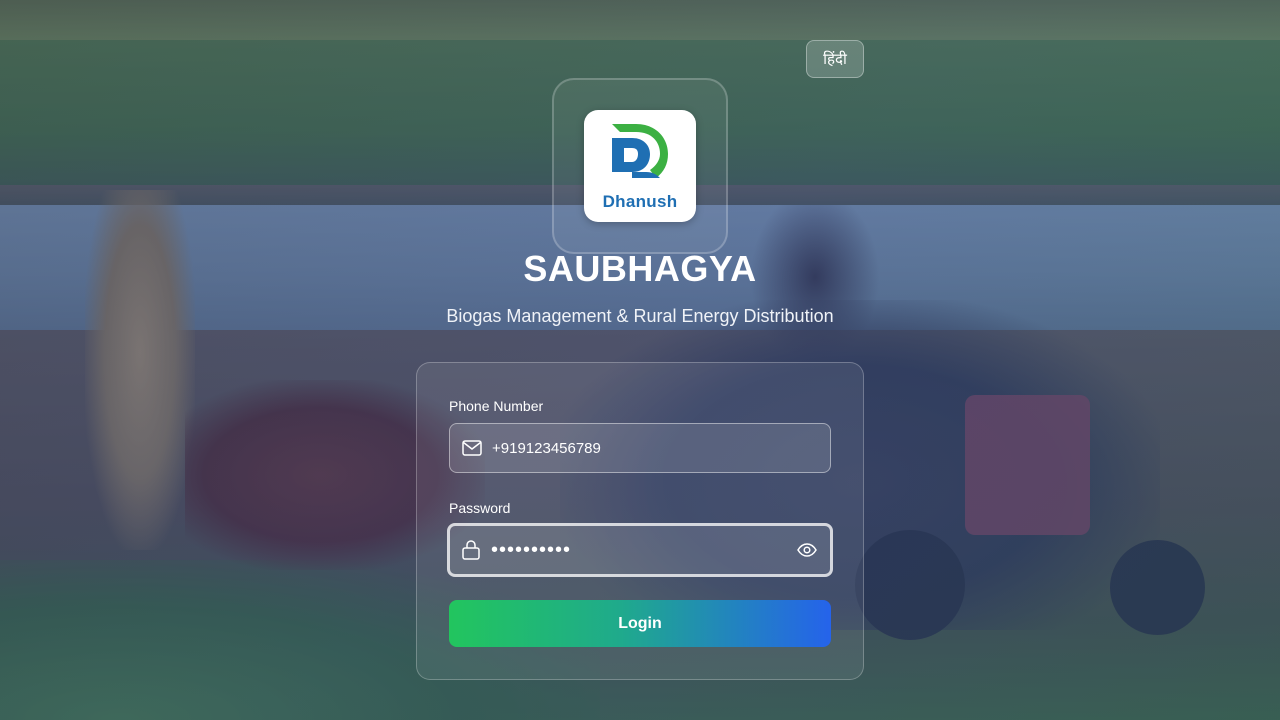 This screenshot has height=720, width=1280. Describe the element at coordinates (471, 550) in the screenshot. I see `lock-icon` at that location.